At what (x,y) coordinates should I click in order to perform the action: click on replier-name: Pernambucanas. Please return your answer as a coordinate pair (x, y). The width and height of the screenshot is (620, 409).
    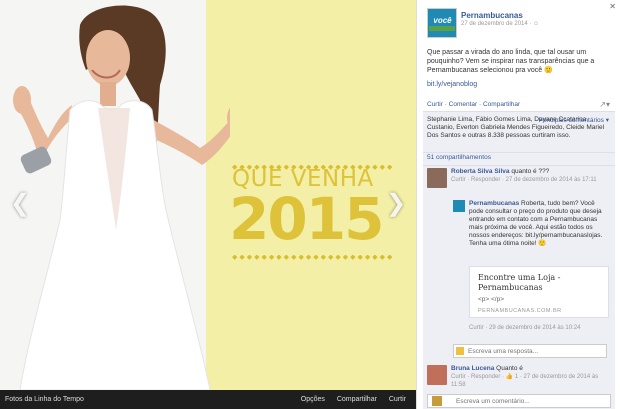
    Looking at the image, I should click on (494, 203).